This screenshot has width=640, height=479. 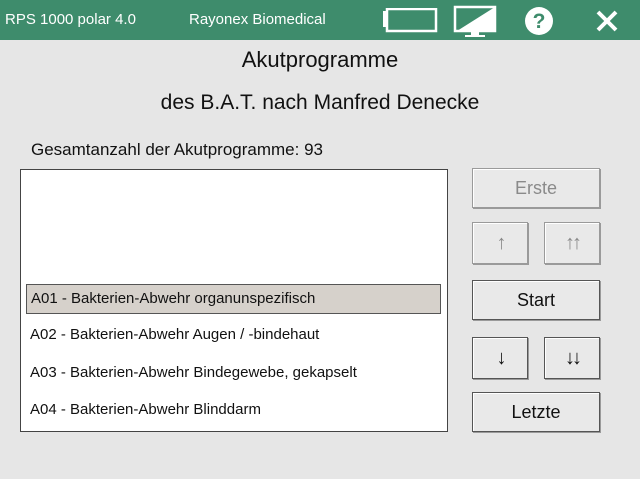 What do you see at coordinates (607, 21) in the screenshot?
I see `close-icon` at bounding box center [607, 21].